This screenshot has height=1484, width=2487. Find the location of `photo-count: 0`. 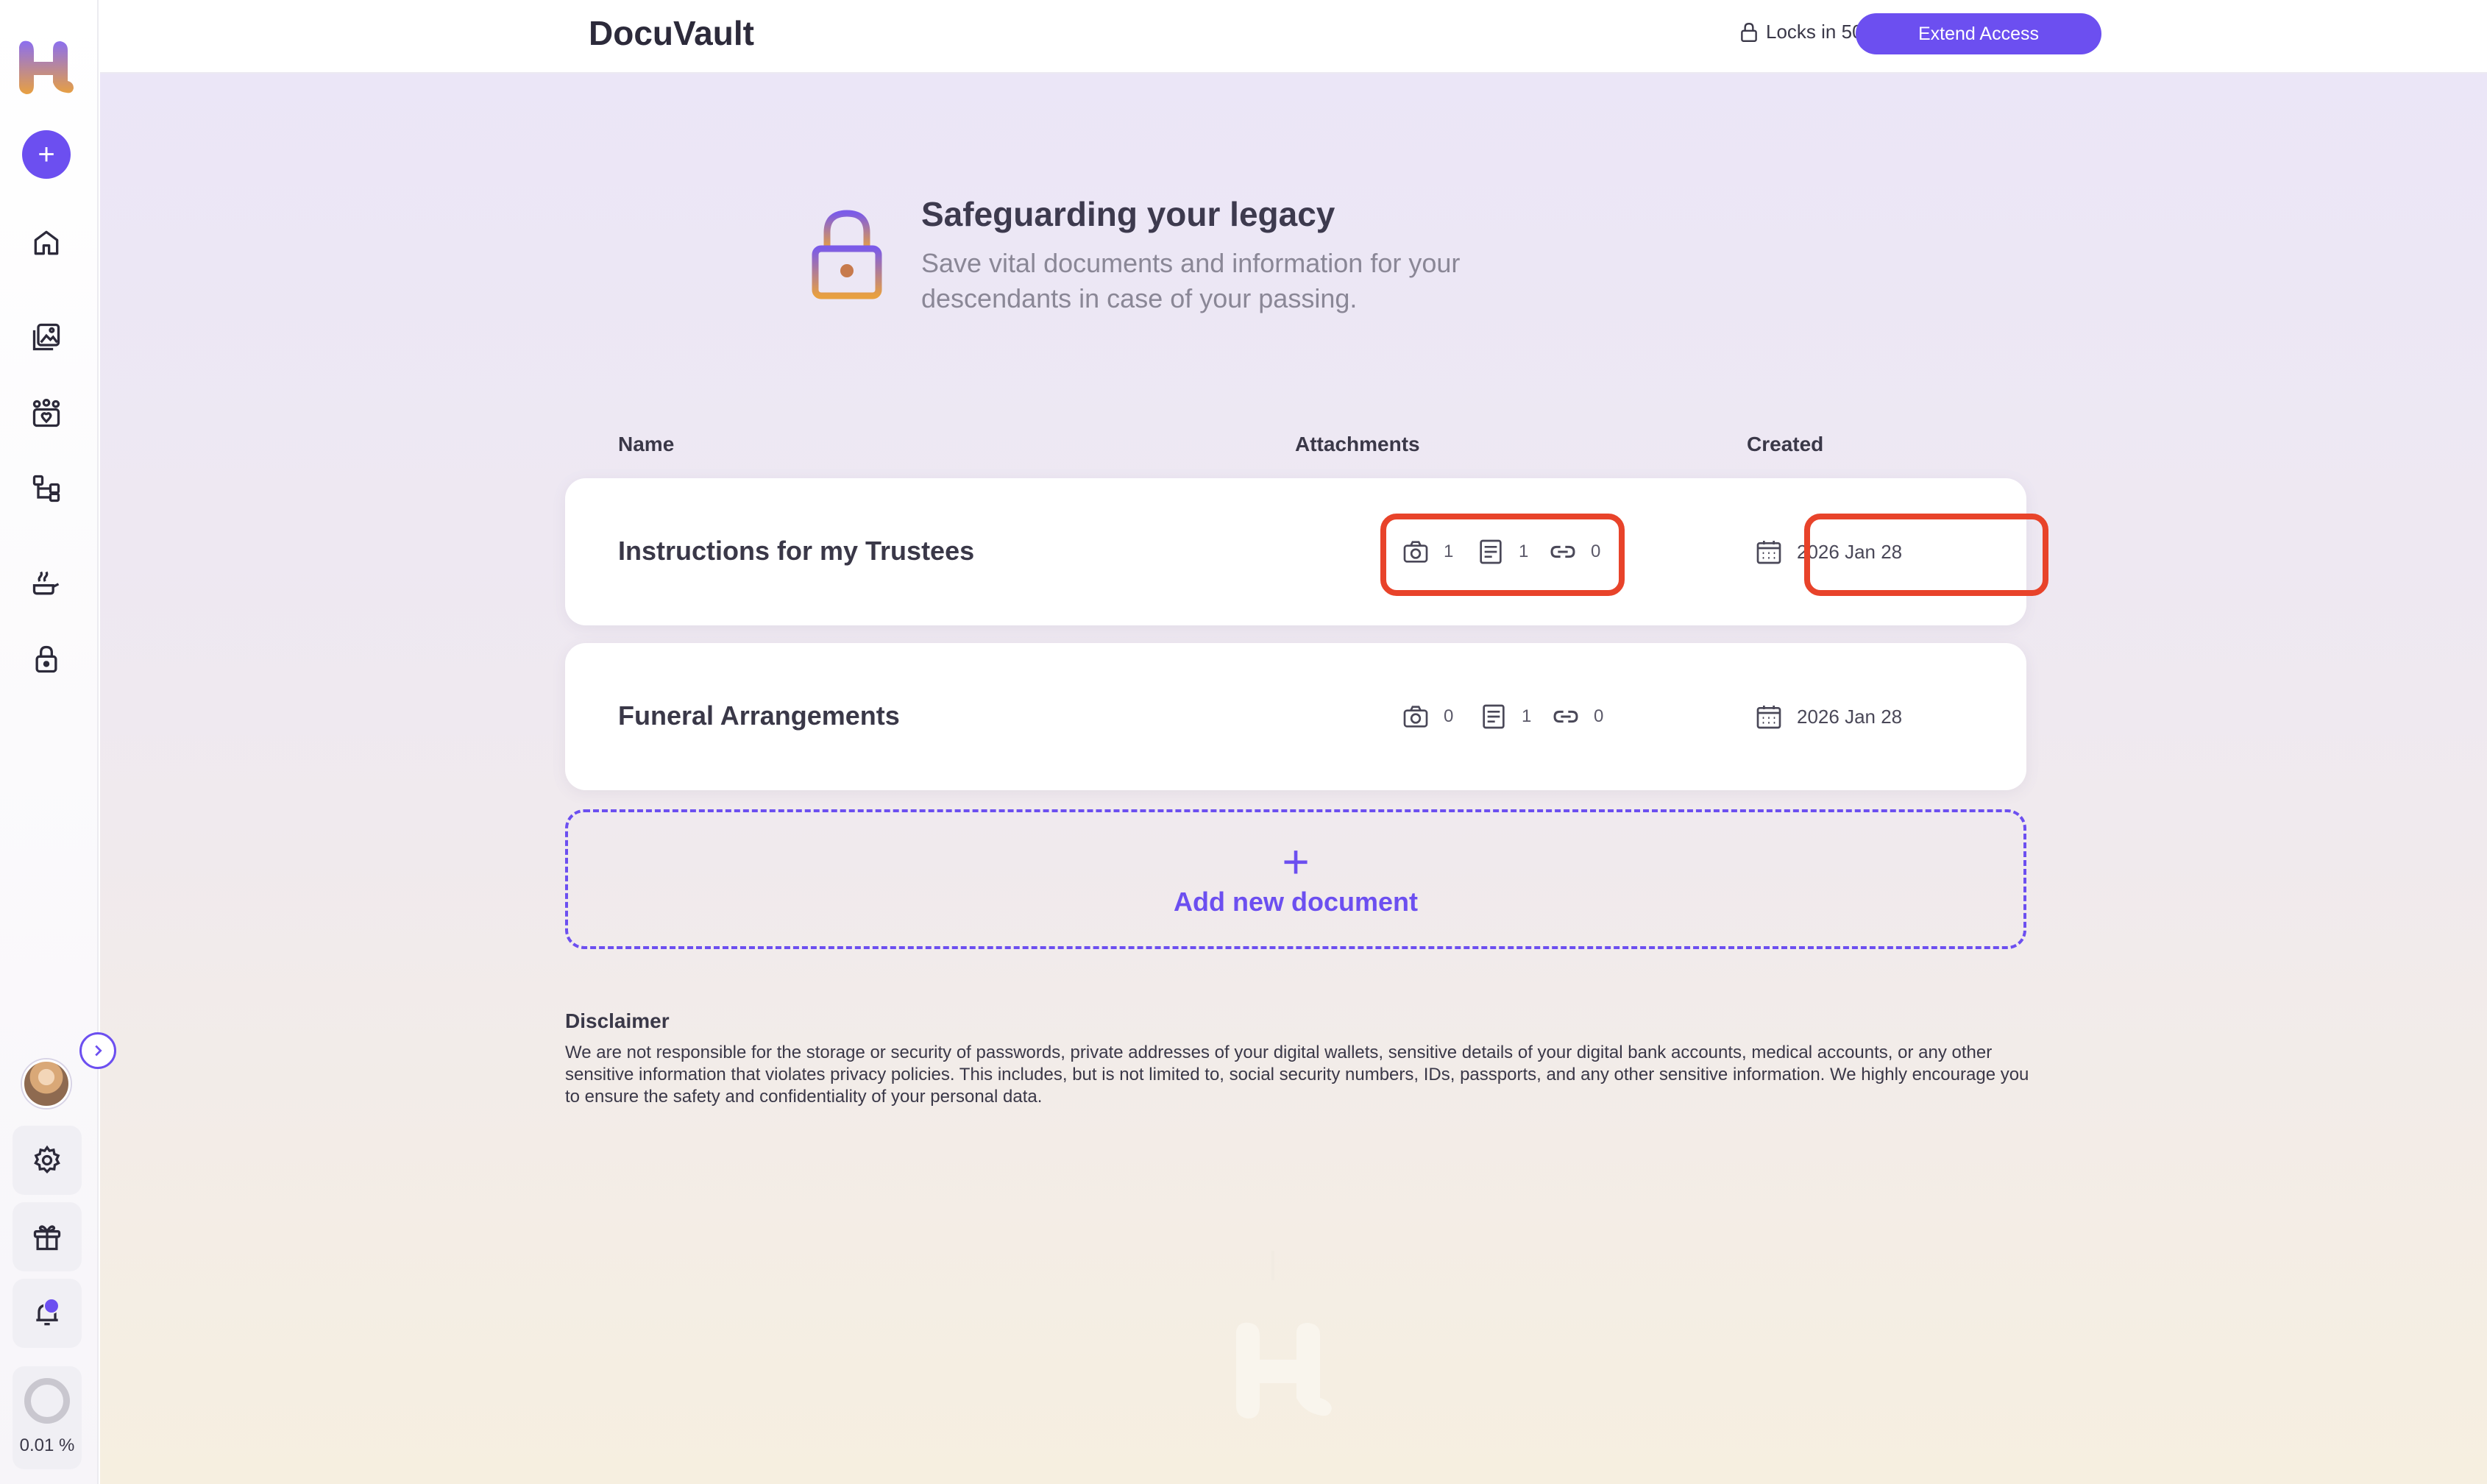

photo-count: 0 is located at coordinates (1427, 716).